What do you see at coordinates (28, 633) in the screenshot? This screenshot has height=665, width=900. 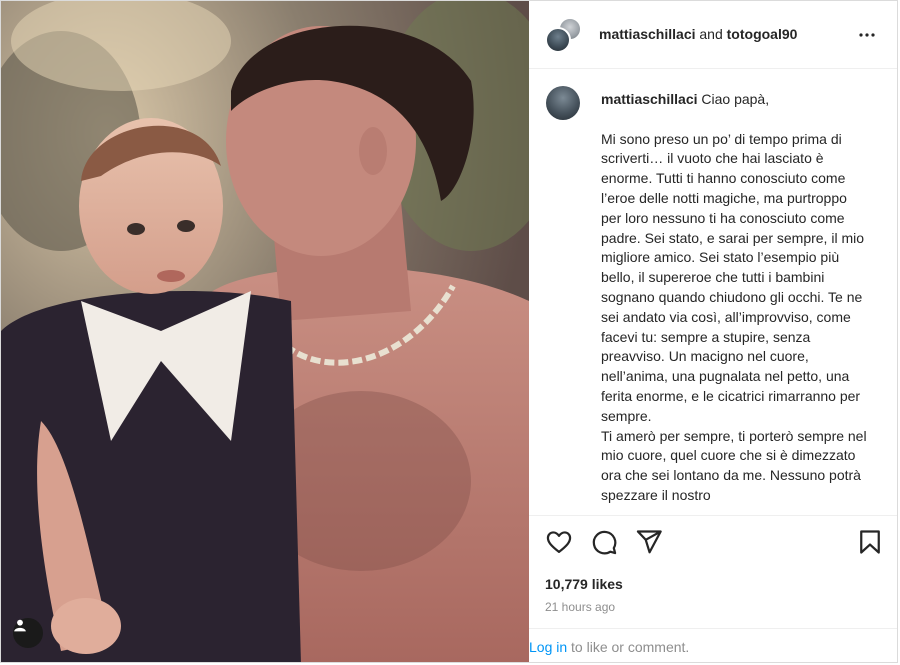 I see `user-tag-icon` at bounding box center [28, 633].